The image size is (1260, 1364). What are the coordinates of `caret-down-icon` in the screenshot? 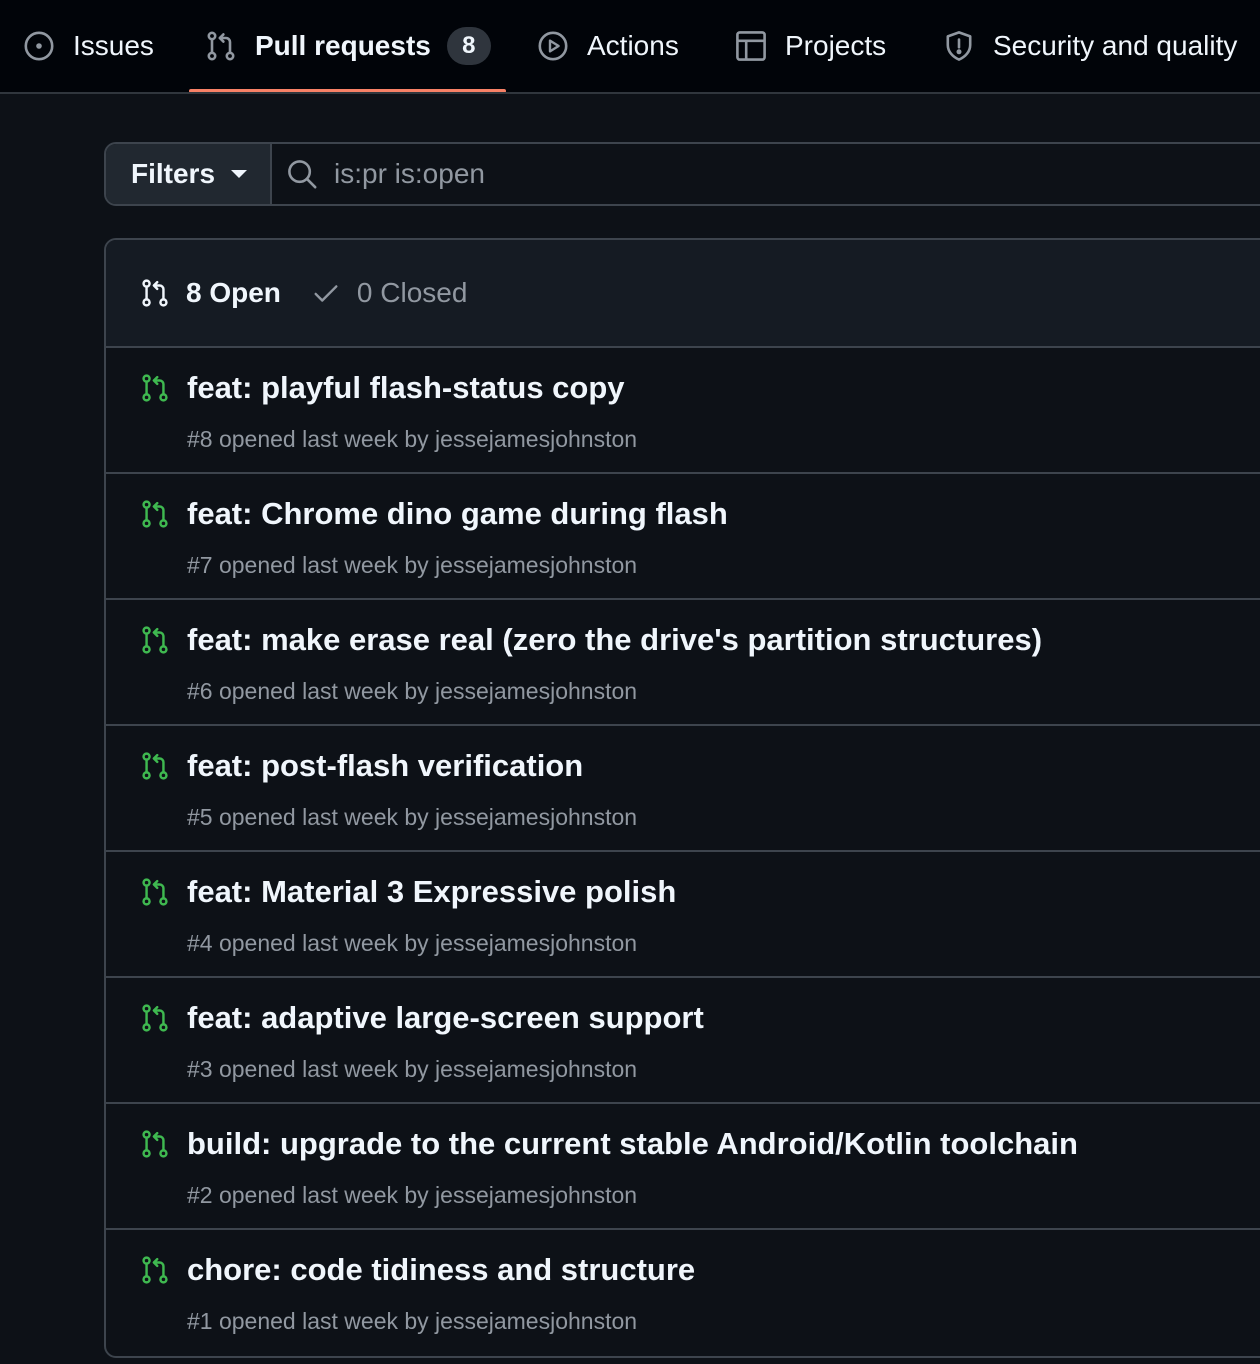 It's located at (239, 174).